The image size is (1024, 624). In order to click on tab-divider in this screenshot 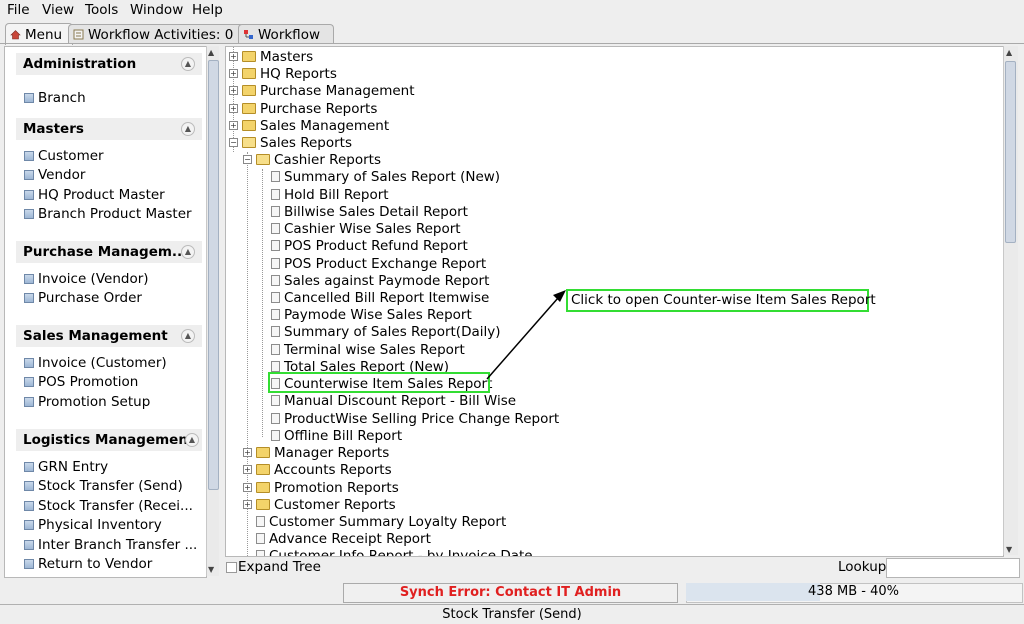, I will do `click(512, 43)`.